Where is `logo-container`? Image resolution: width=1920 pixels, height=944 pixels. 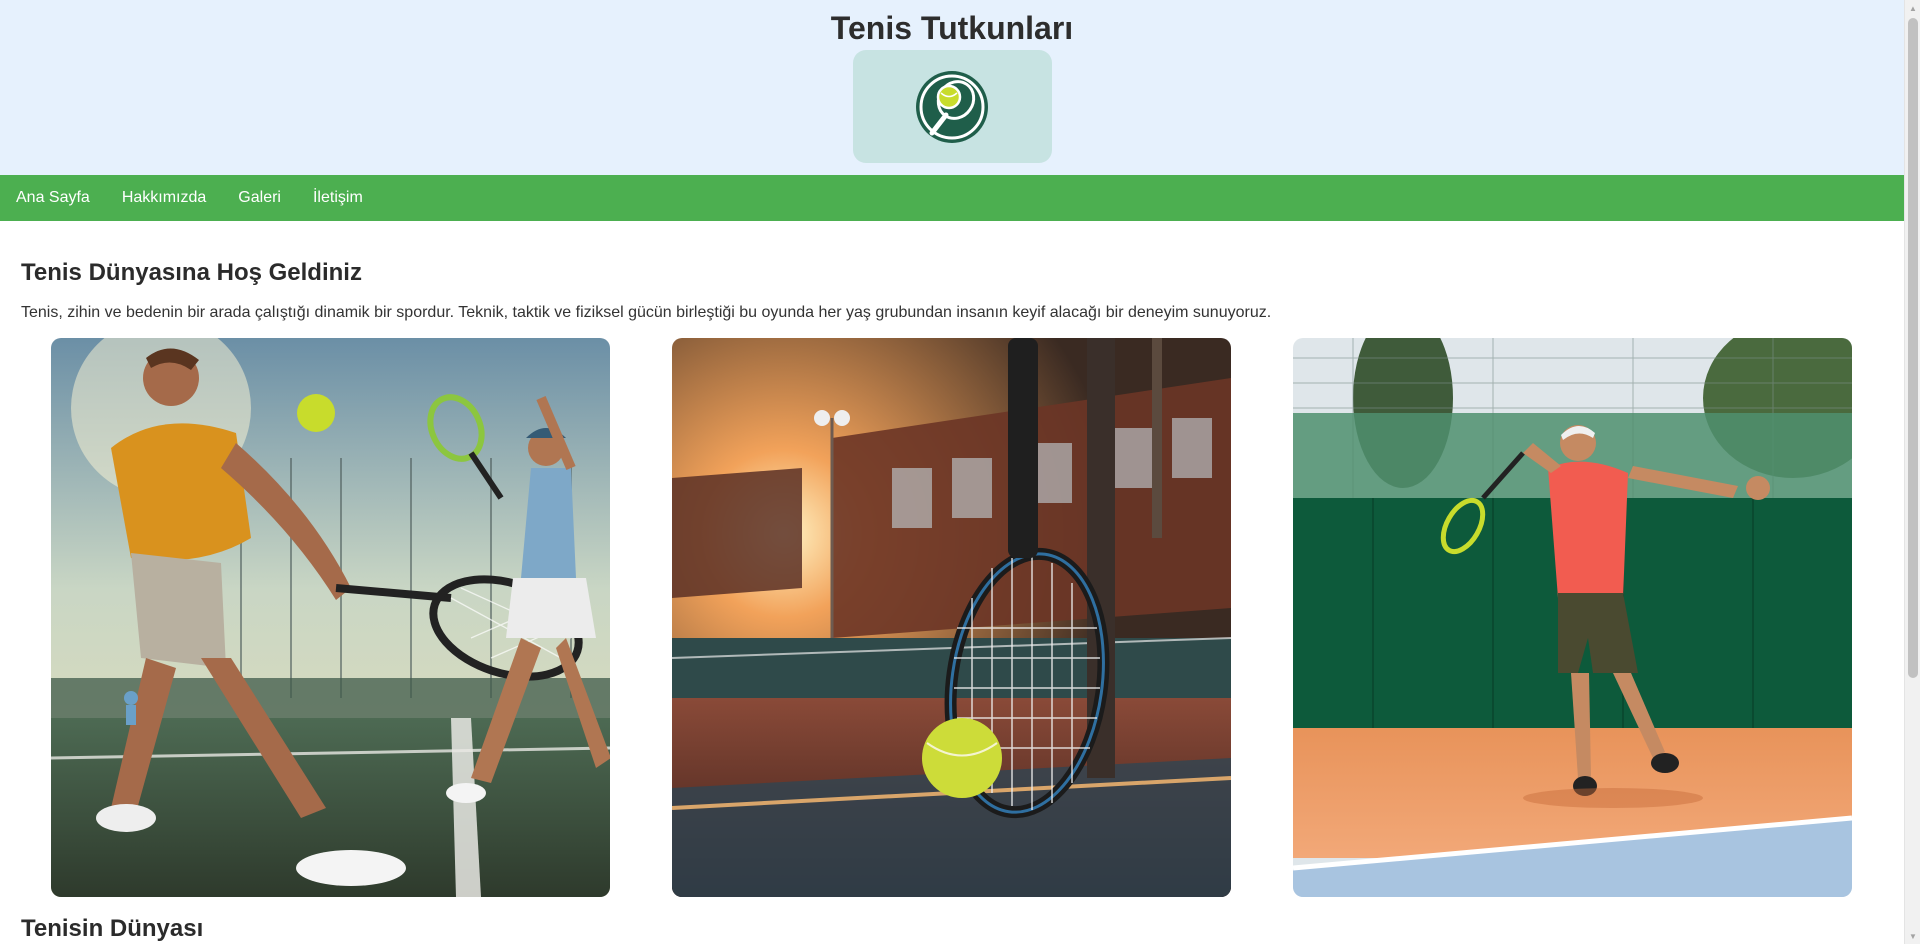 logo-container is located at coordinates (952, 106).